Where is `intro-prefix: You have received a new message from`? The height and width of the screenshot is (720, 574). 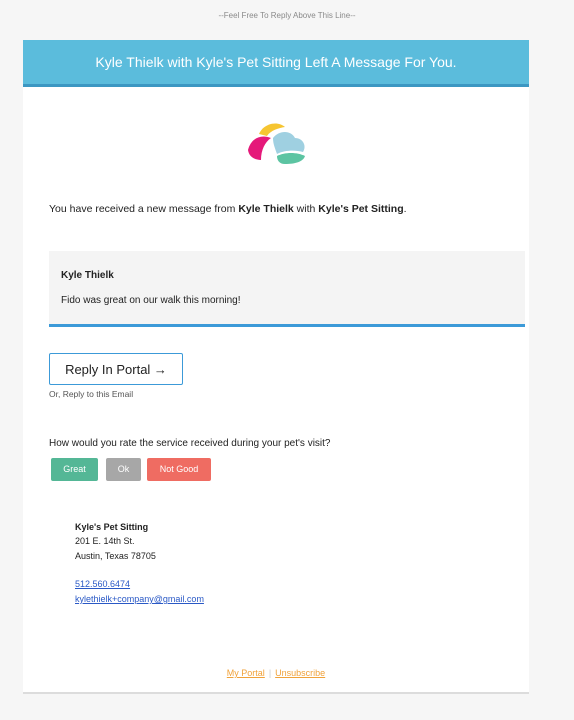
intro-prefix: You have received a new message from is located at coordinates (144, 209).